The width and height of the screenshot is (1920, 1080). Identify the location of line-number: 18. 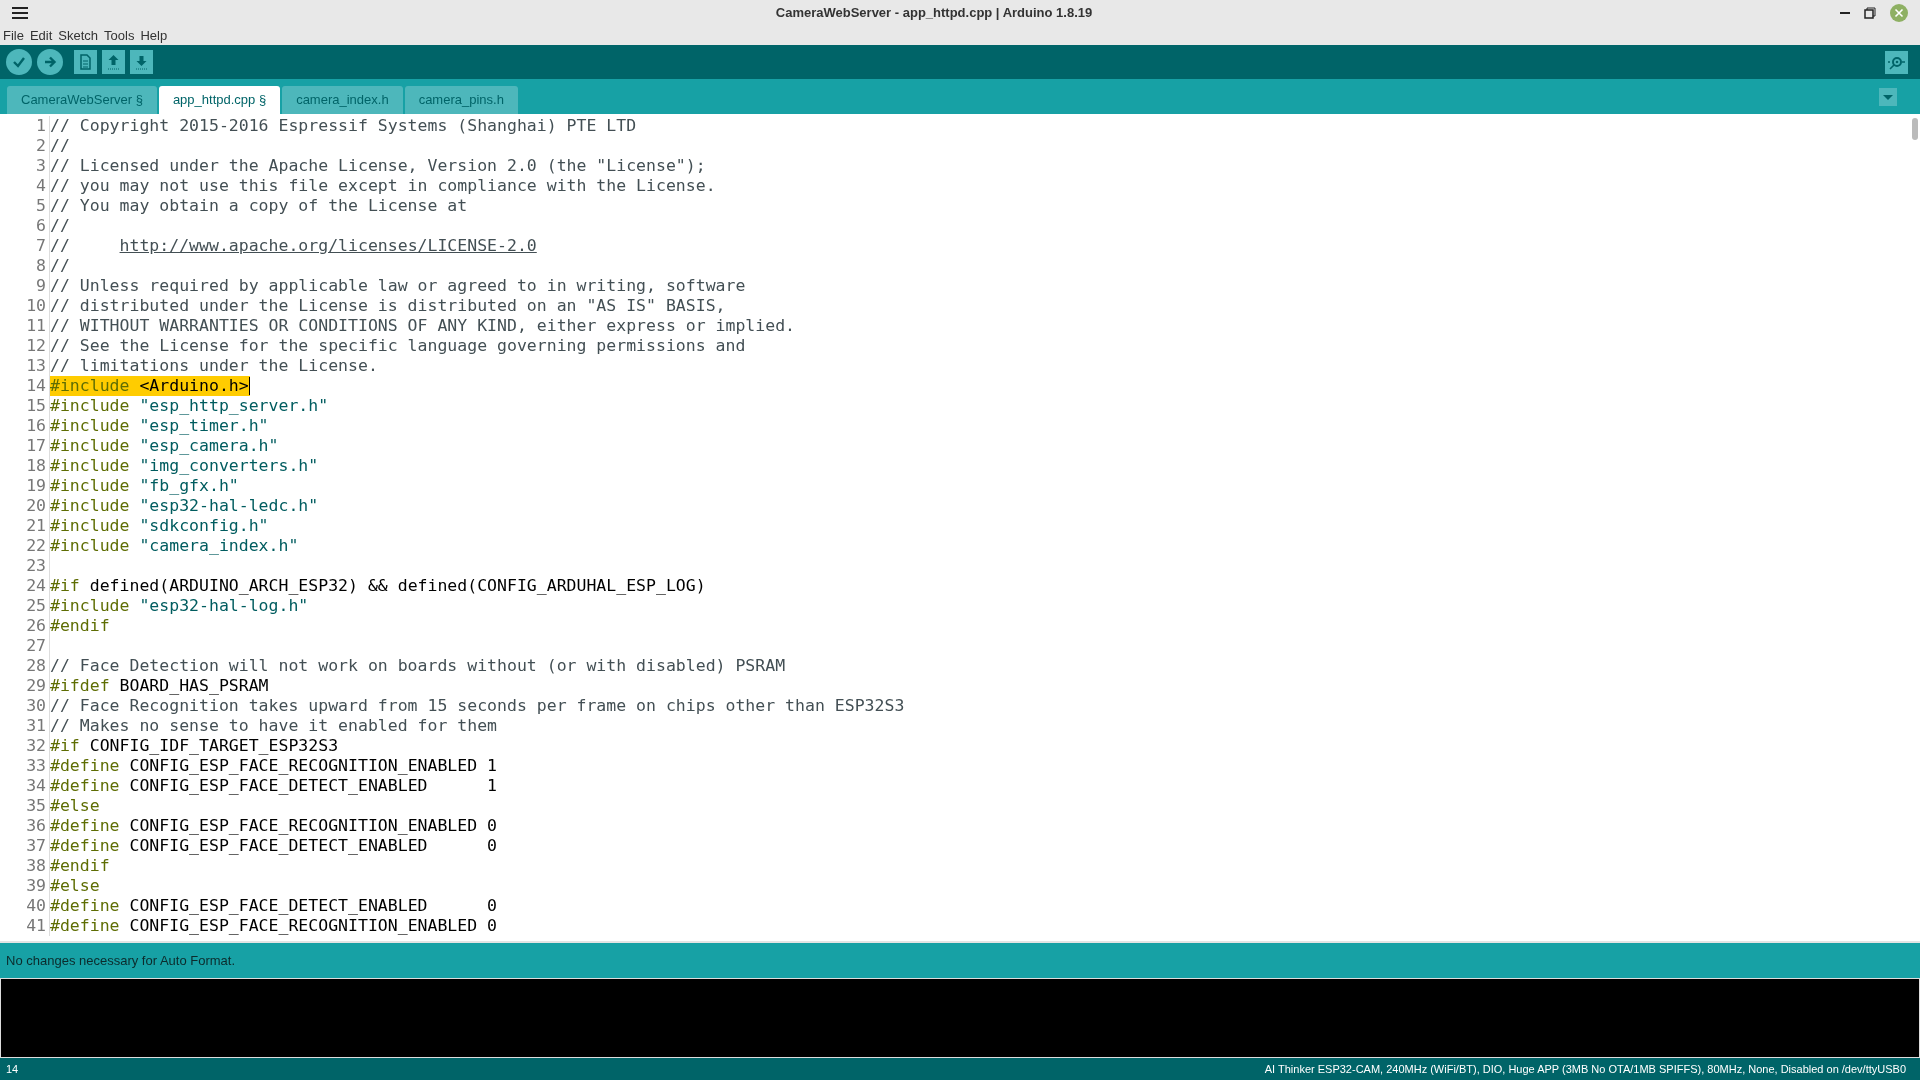
(25, 466).